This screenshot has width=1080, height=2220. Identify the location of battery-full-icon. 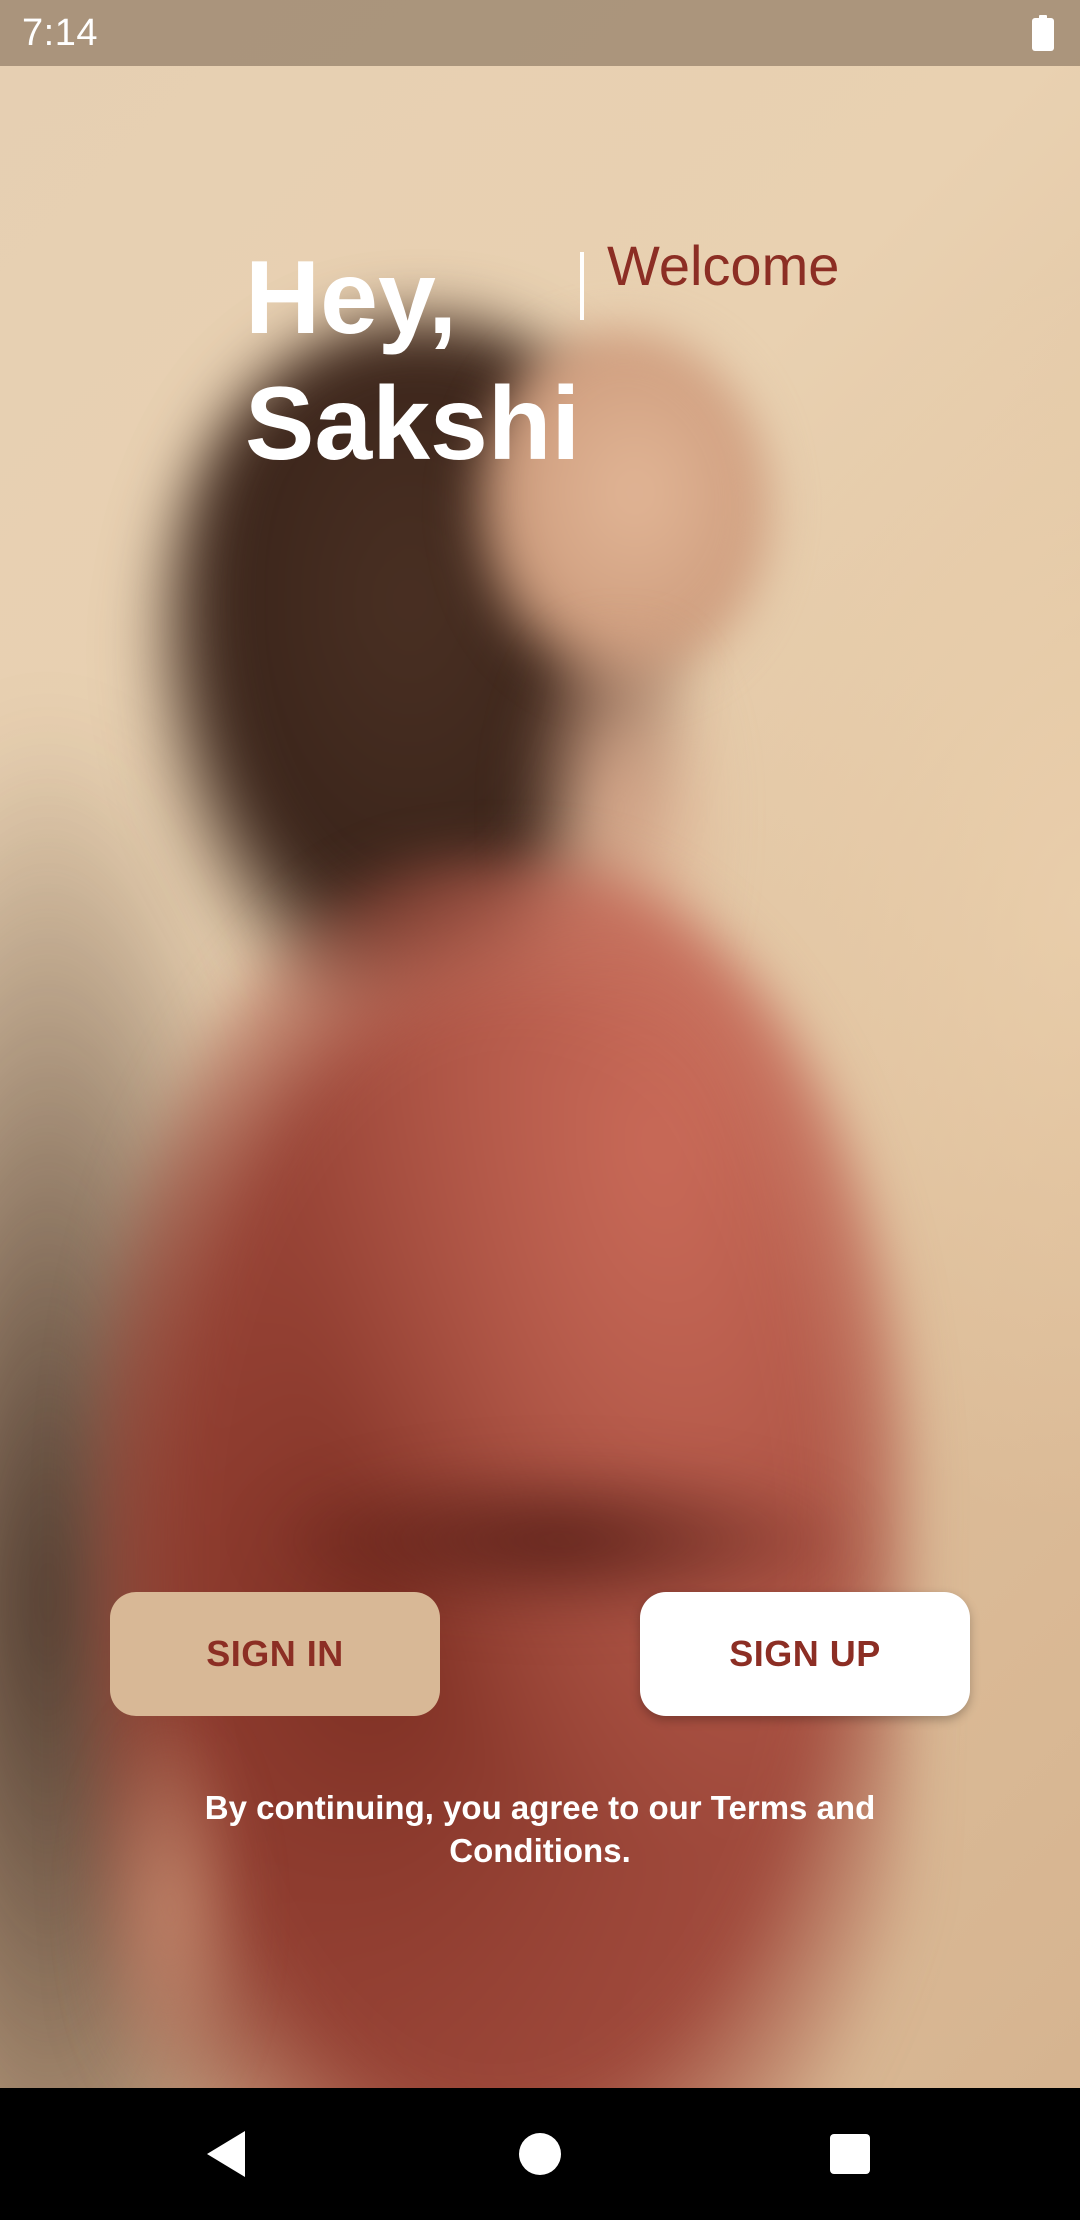
(1043, 33).